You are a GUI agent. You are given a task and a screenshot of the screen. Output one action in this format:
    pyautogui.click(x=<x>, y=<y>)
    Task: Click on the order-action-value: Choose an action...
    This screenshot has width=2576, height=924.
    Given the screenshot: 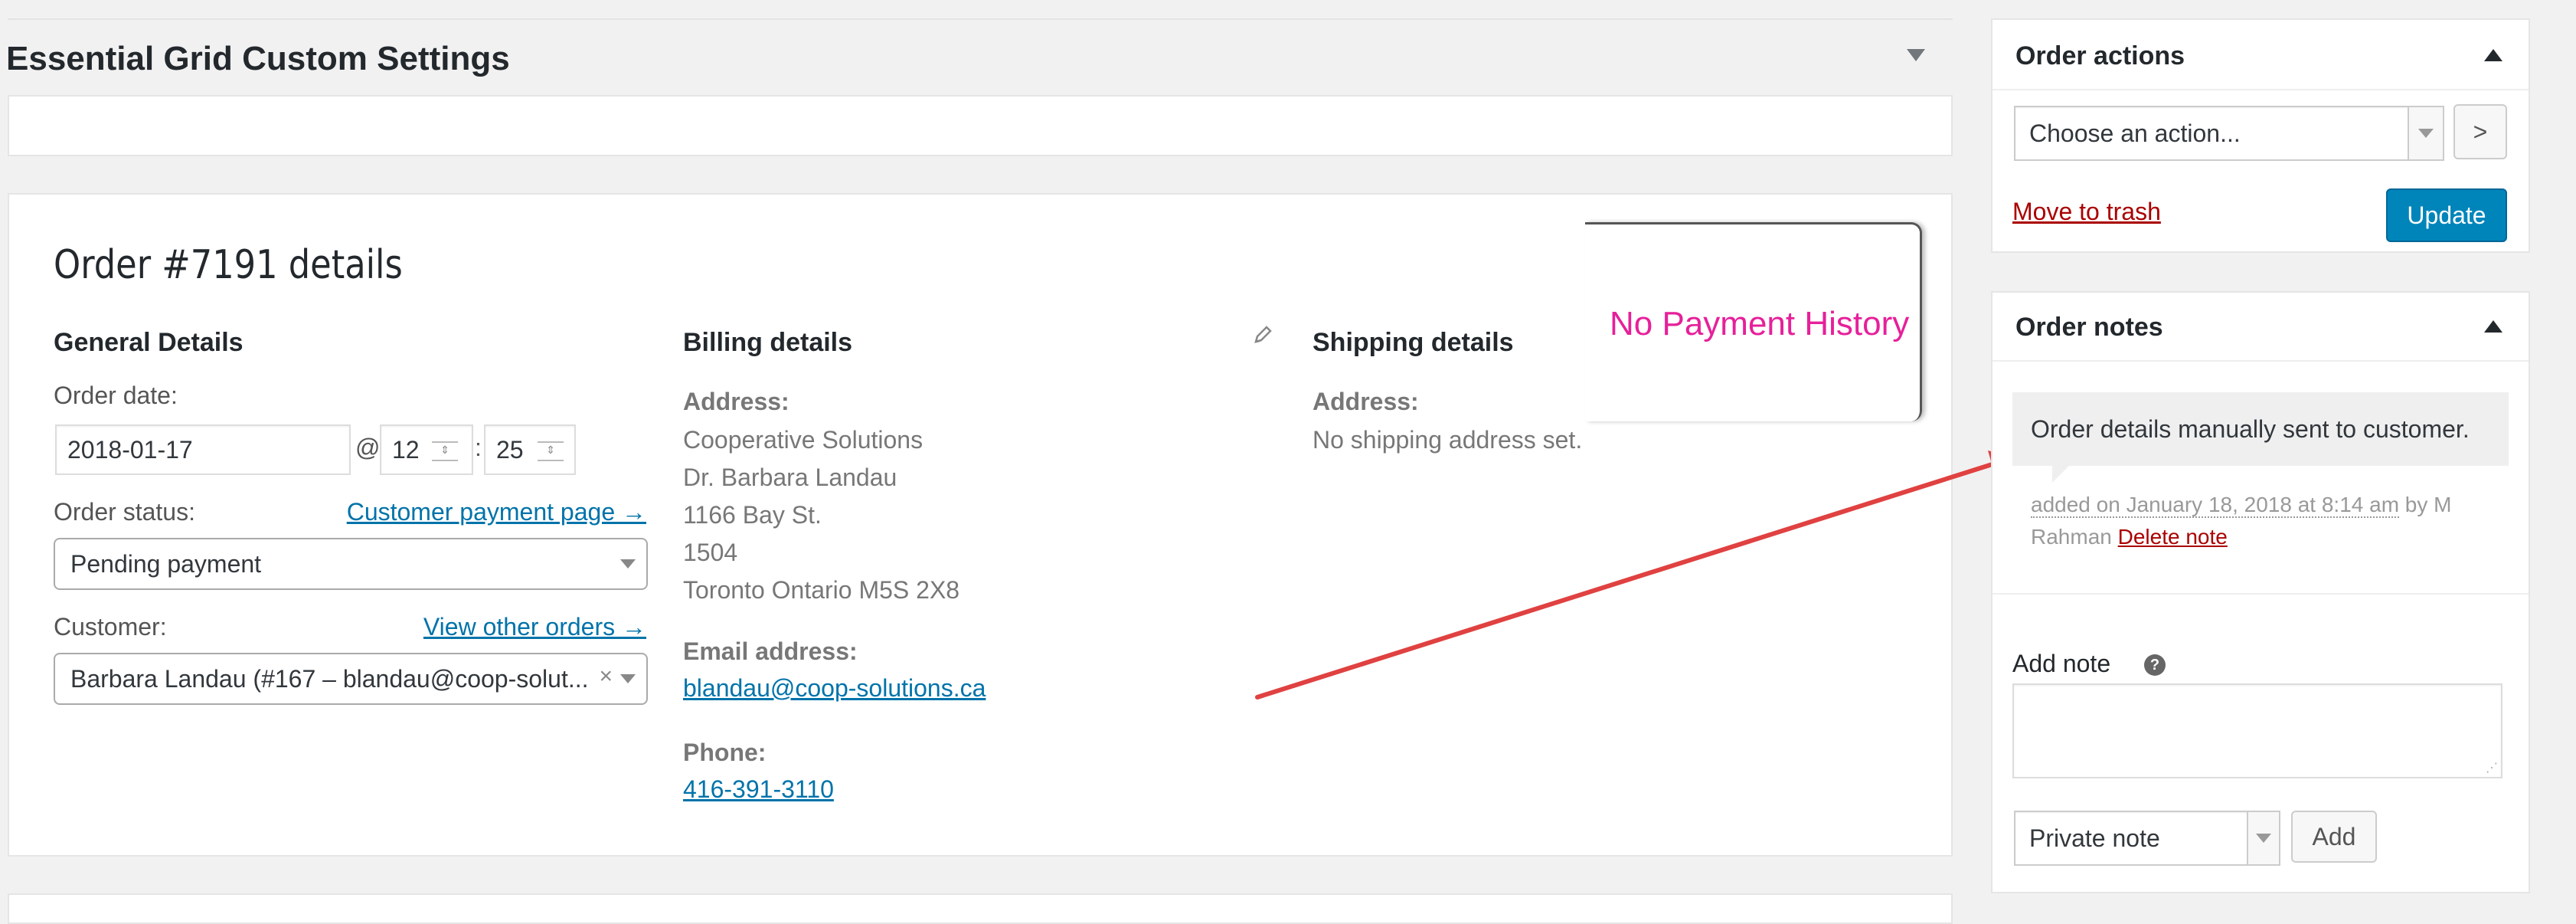 What is the action you would take?
    pyautogui.click(x=2135, y=133)
    